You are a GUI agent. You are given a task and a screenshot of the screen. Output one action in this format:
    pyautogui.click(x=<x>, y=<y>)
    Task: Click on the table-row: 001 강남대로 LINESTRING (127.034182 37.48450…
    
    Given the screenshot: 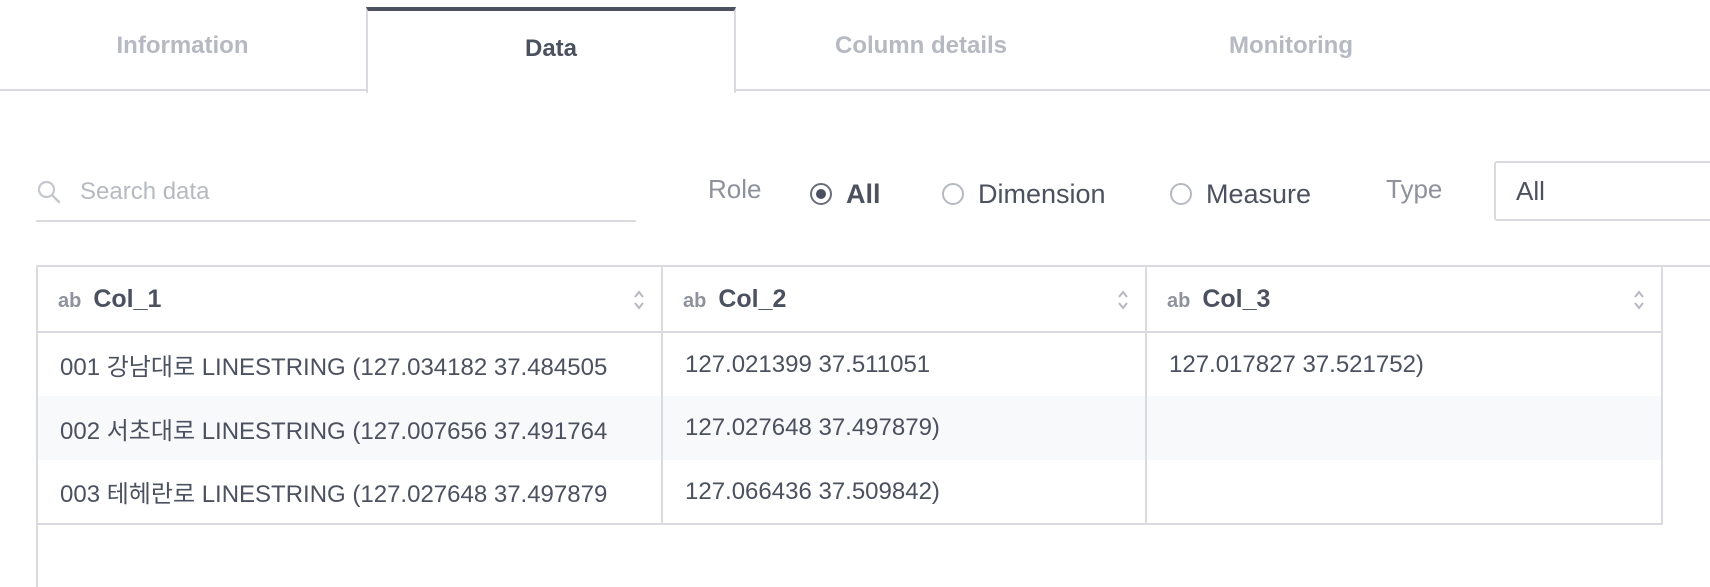 What is the action you would take?
    pyautogui.click(x=850, y=364)
    